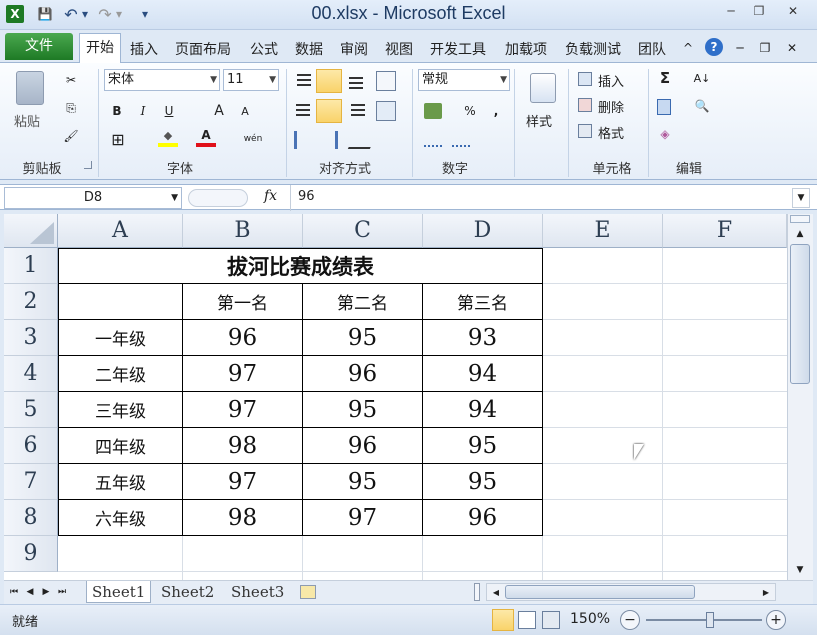  I want to click on insert-cells-button: 插入, so click(611, 80).